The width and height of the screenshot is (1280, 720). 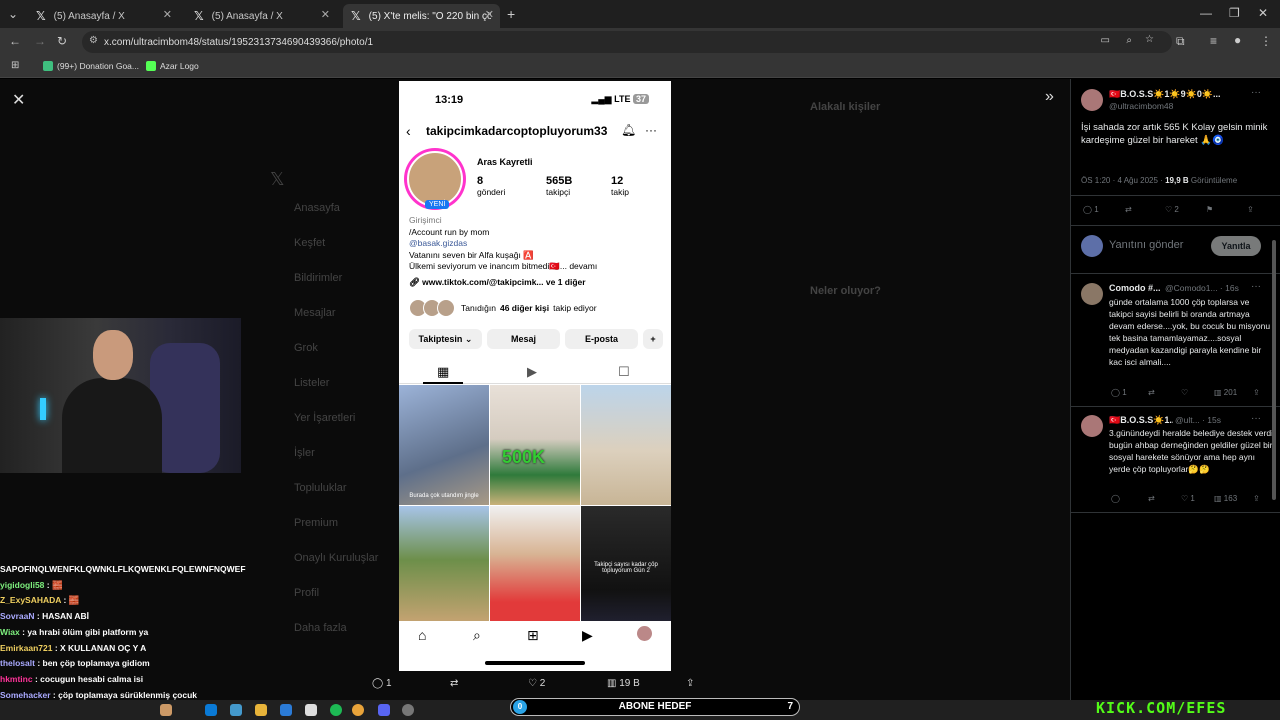 I want to click on site-info-icon: ⚙, so click(x=93, y=40).